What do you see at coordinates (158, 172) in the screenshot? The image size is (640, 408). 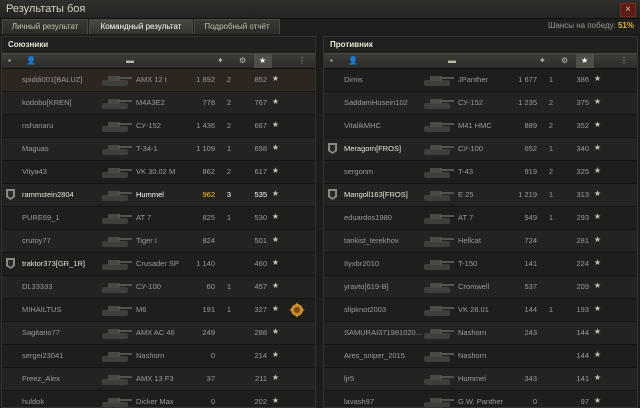 I see `player-row: Vitya43 VK 30.02 M 862 2 617 ★` at bounding box center [158, 172].